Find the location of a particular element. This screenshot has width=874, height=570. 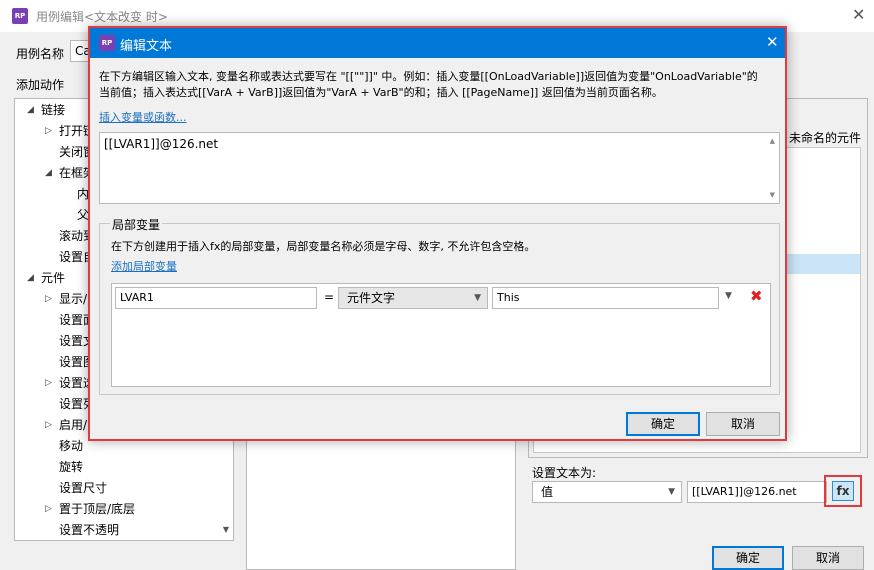

delete-variable-icon: ✖ is located at coordinates (756, 296).